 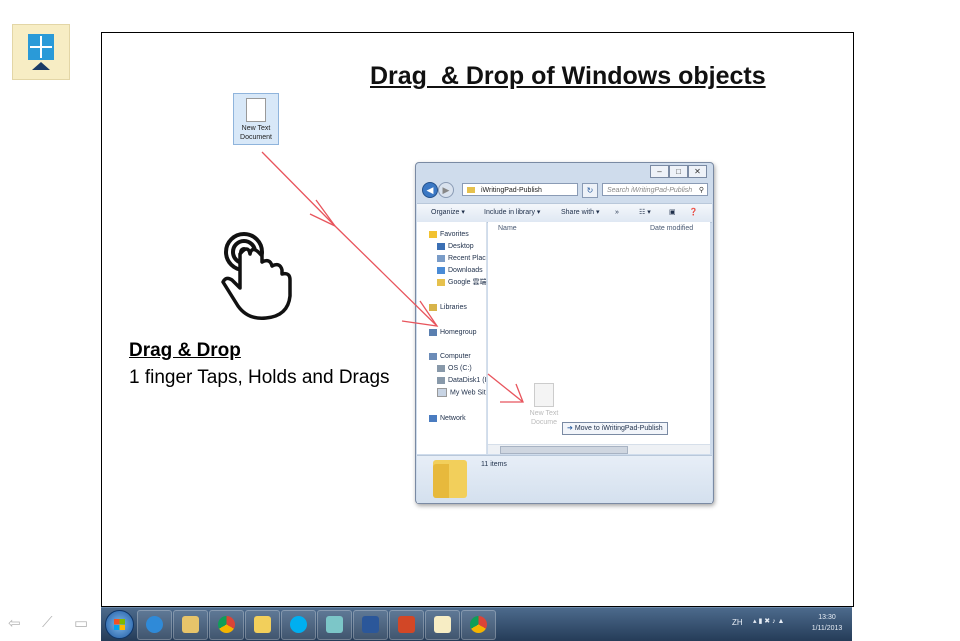 I want to click on nav-computer: Computer, so click(x=450, y=357).